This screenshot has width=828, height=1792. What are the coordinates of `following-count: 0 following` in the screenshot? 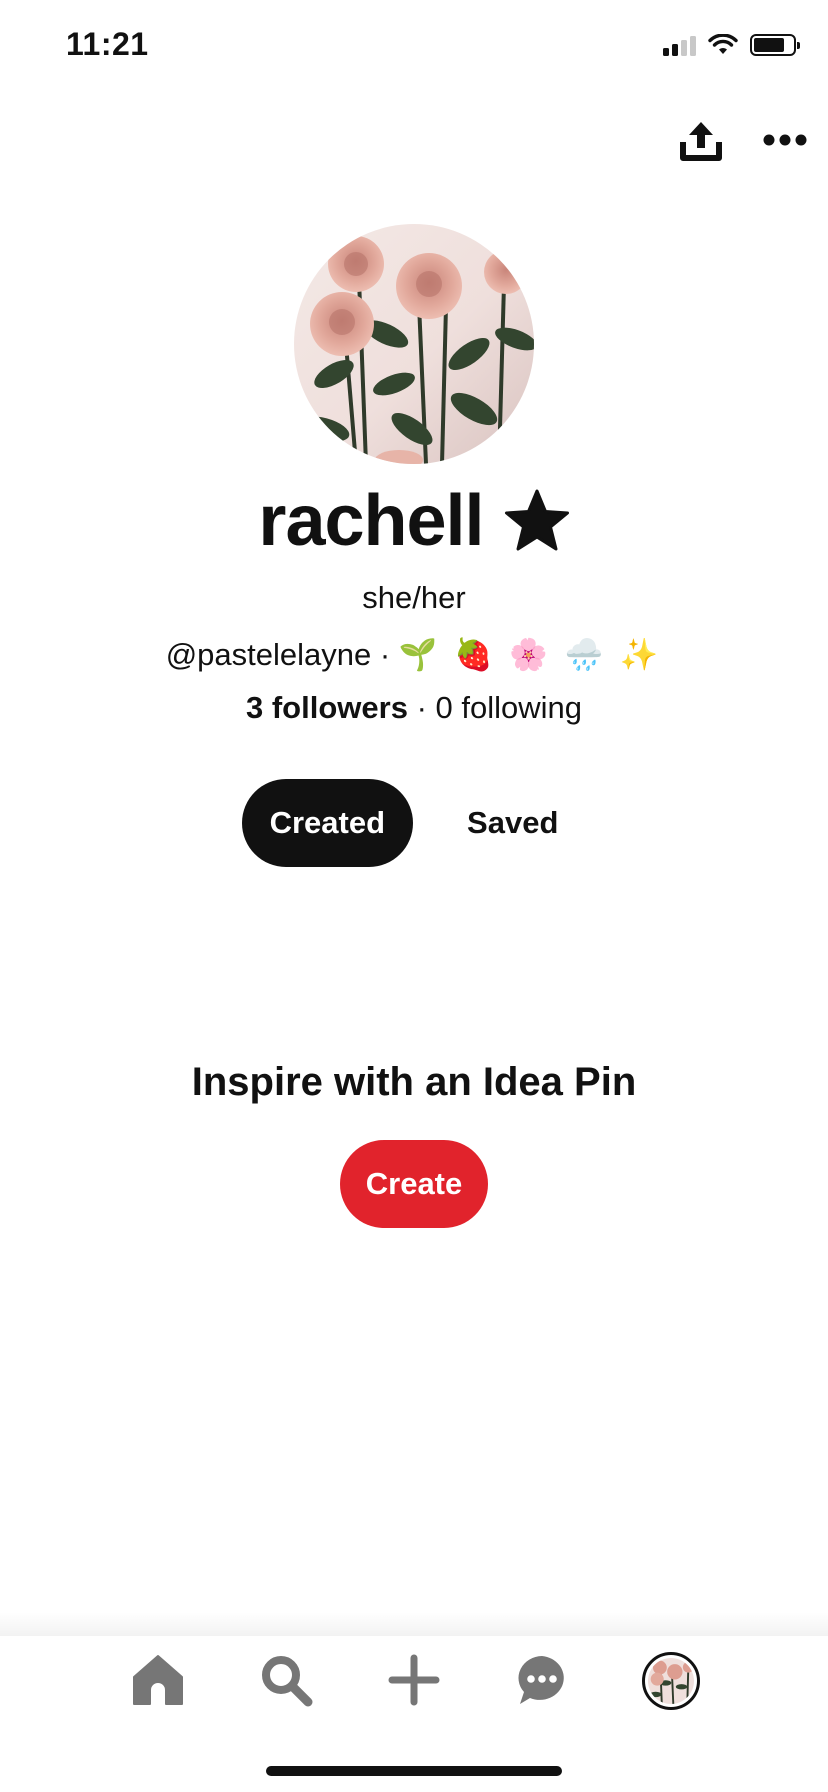 It's located at (509, 707).